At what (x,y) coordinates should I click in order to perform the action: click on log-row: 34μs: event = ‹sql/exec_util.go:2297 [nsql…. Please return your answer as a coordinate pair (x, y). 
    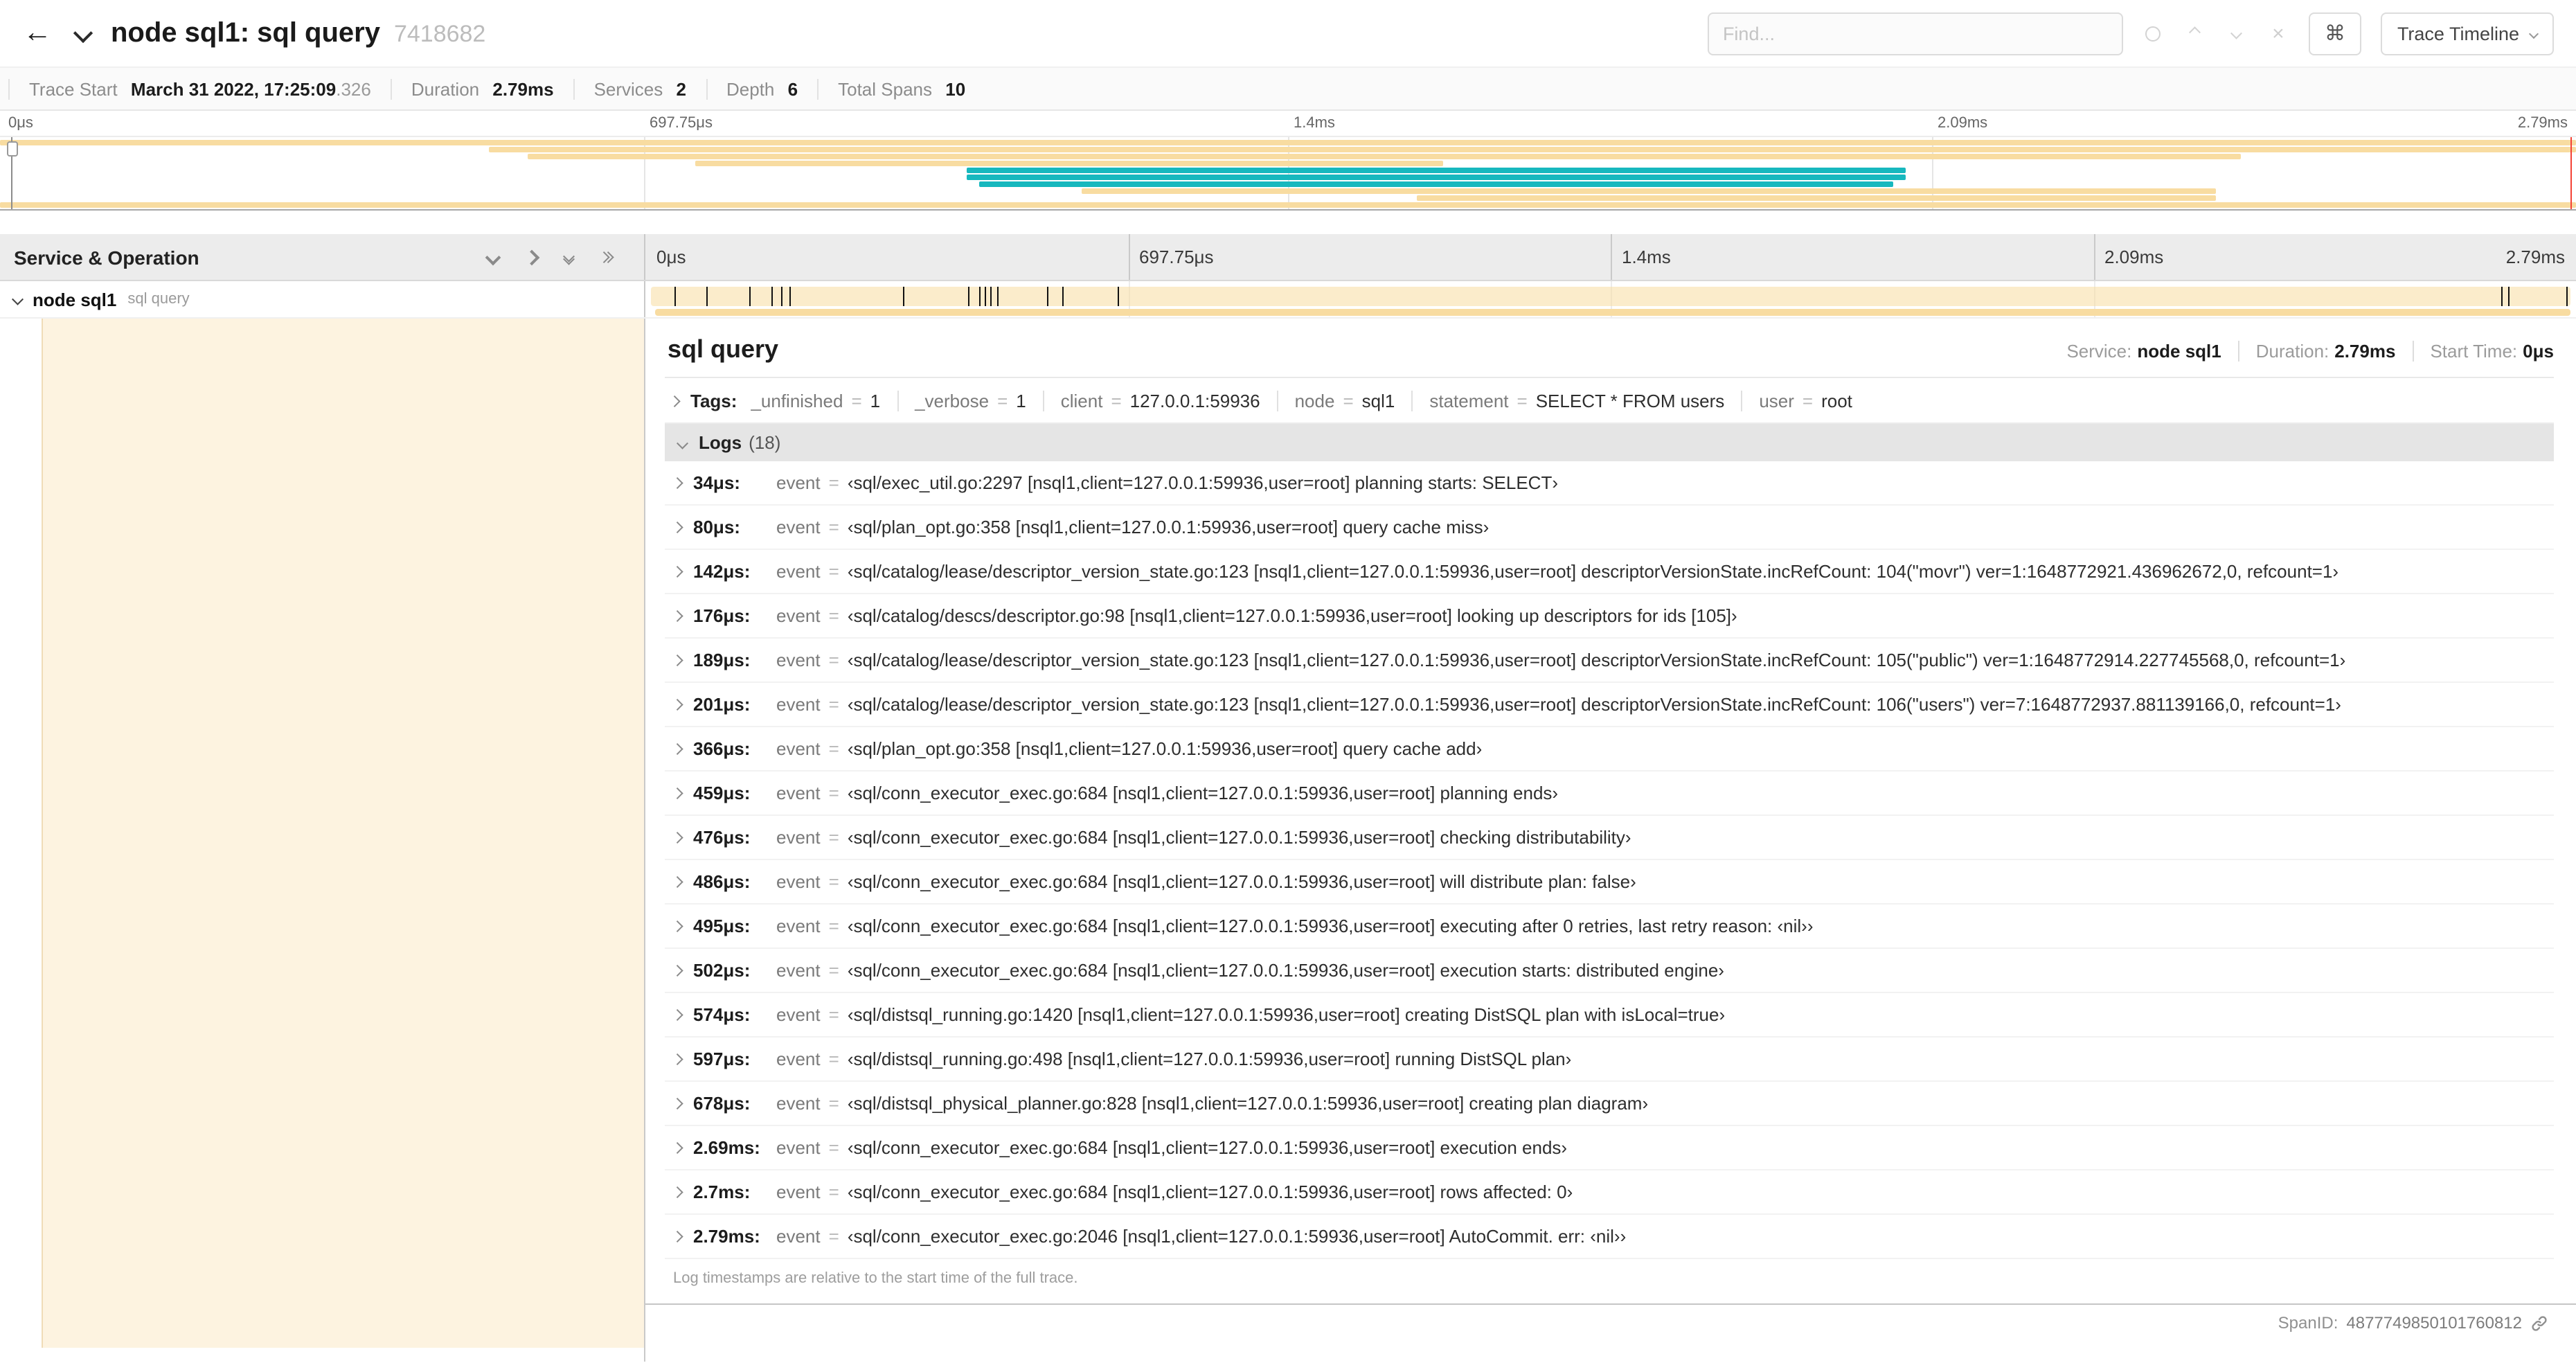
    Looking at the image, I should click on (1609, 484).